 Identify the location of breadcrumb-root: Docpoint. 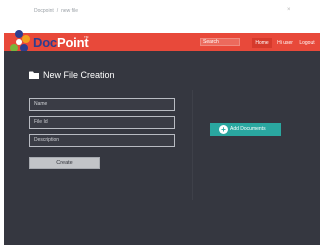
(44, 11).